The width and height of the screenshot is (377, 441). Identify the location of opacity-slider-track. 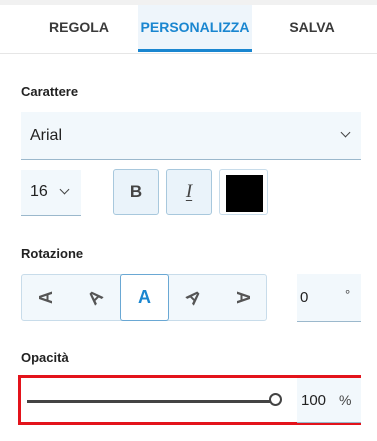
(153, 401).